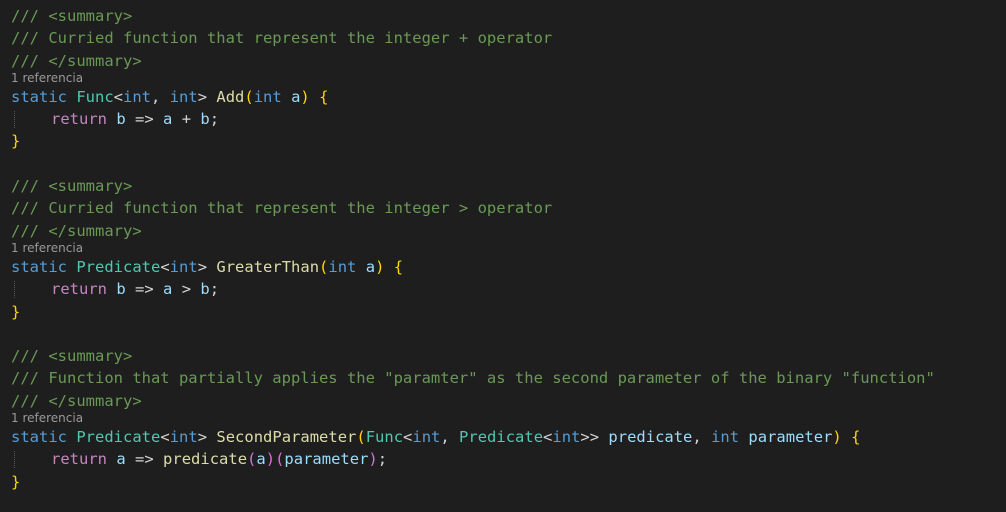 The image size is (1006, 512). What do you see at coordinates (170, 96) in the screenshot?
I see `method-signature-add: static Func<int, int> Add(int a) {` at bounding box center [170, 96].